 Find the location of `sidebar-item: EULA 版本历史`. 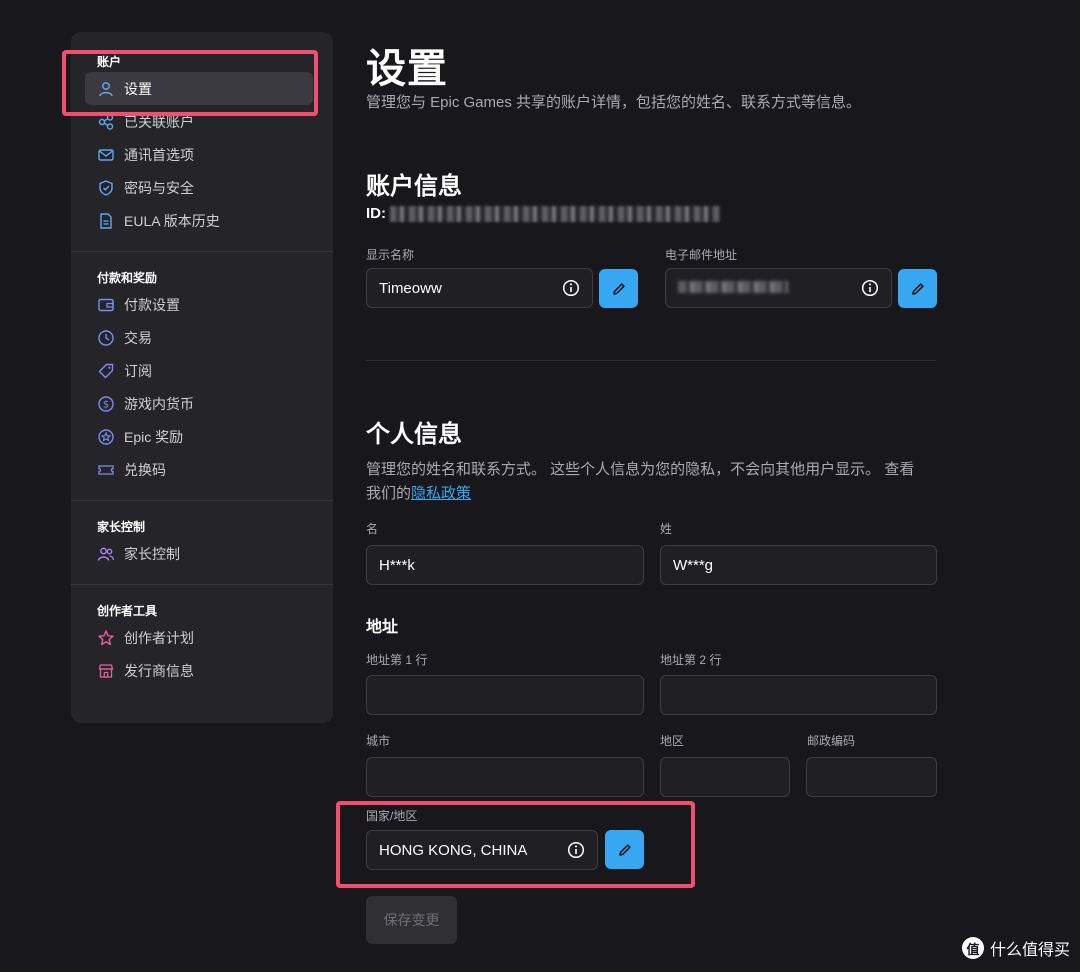

sidebar-item: EULA 版本历史 is located at coordinates (199, 220).